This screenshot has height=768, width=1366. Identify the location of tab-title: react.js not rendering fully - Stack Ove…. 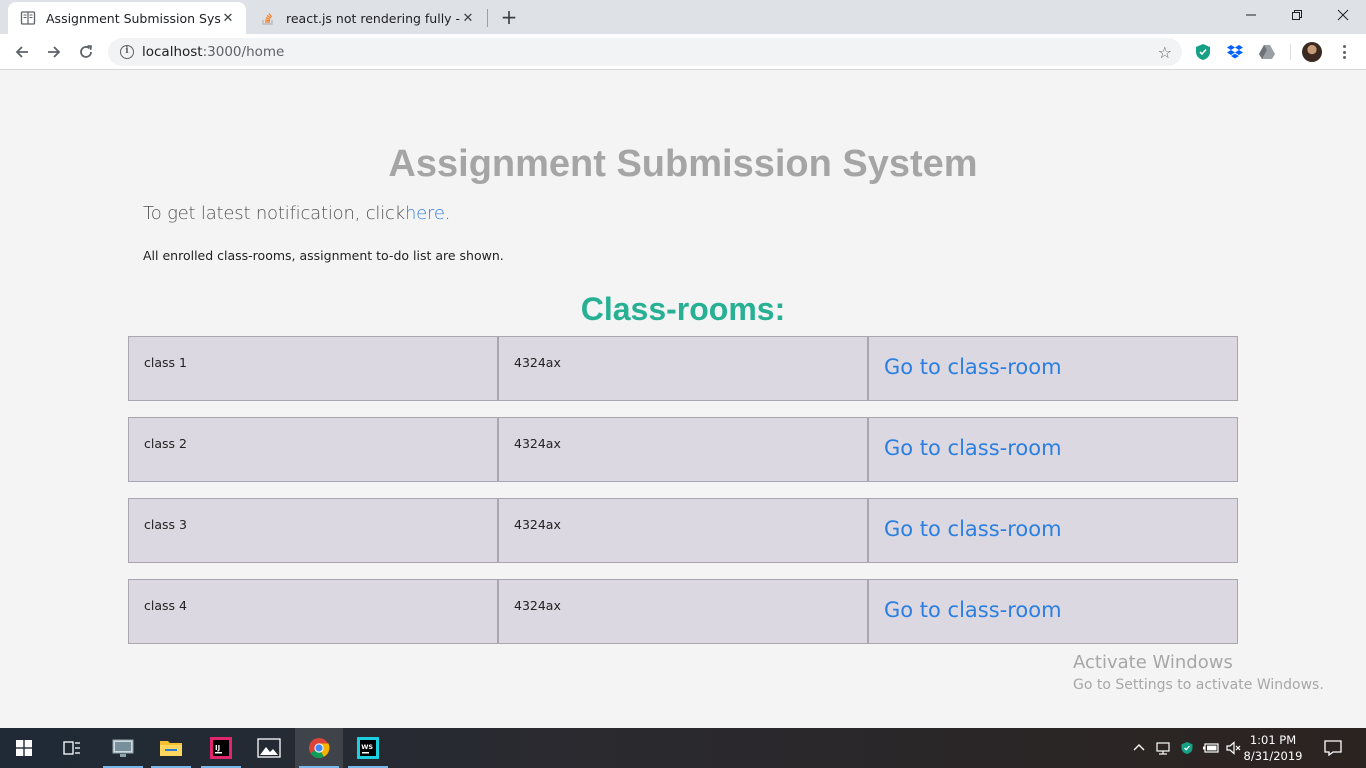
(373, 18).